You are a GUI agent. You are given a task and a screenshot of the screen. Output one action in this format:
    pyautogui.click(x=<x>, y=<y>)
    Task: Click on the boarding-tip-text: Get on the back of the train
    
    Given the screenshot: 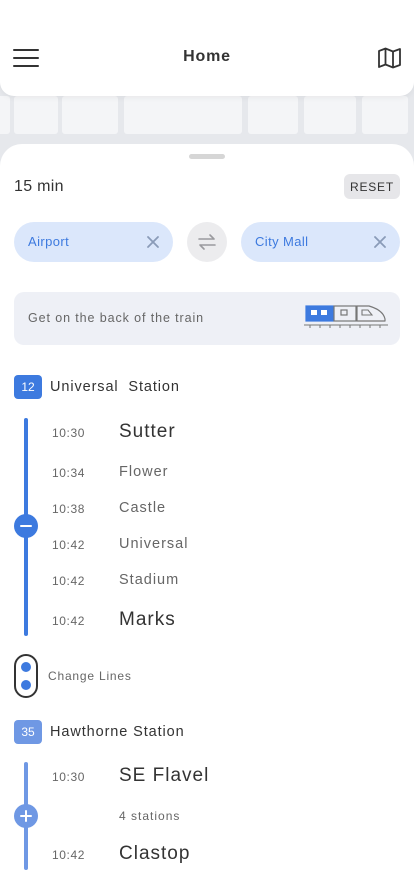 What is the action you would take?
    pyautogui.click(x=116, y=318)
    